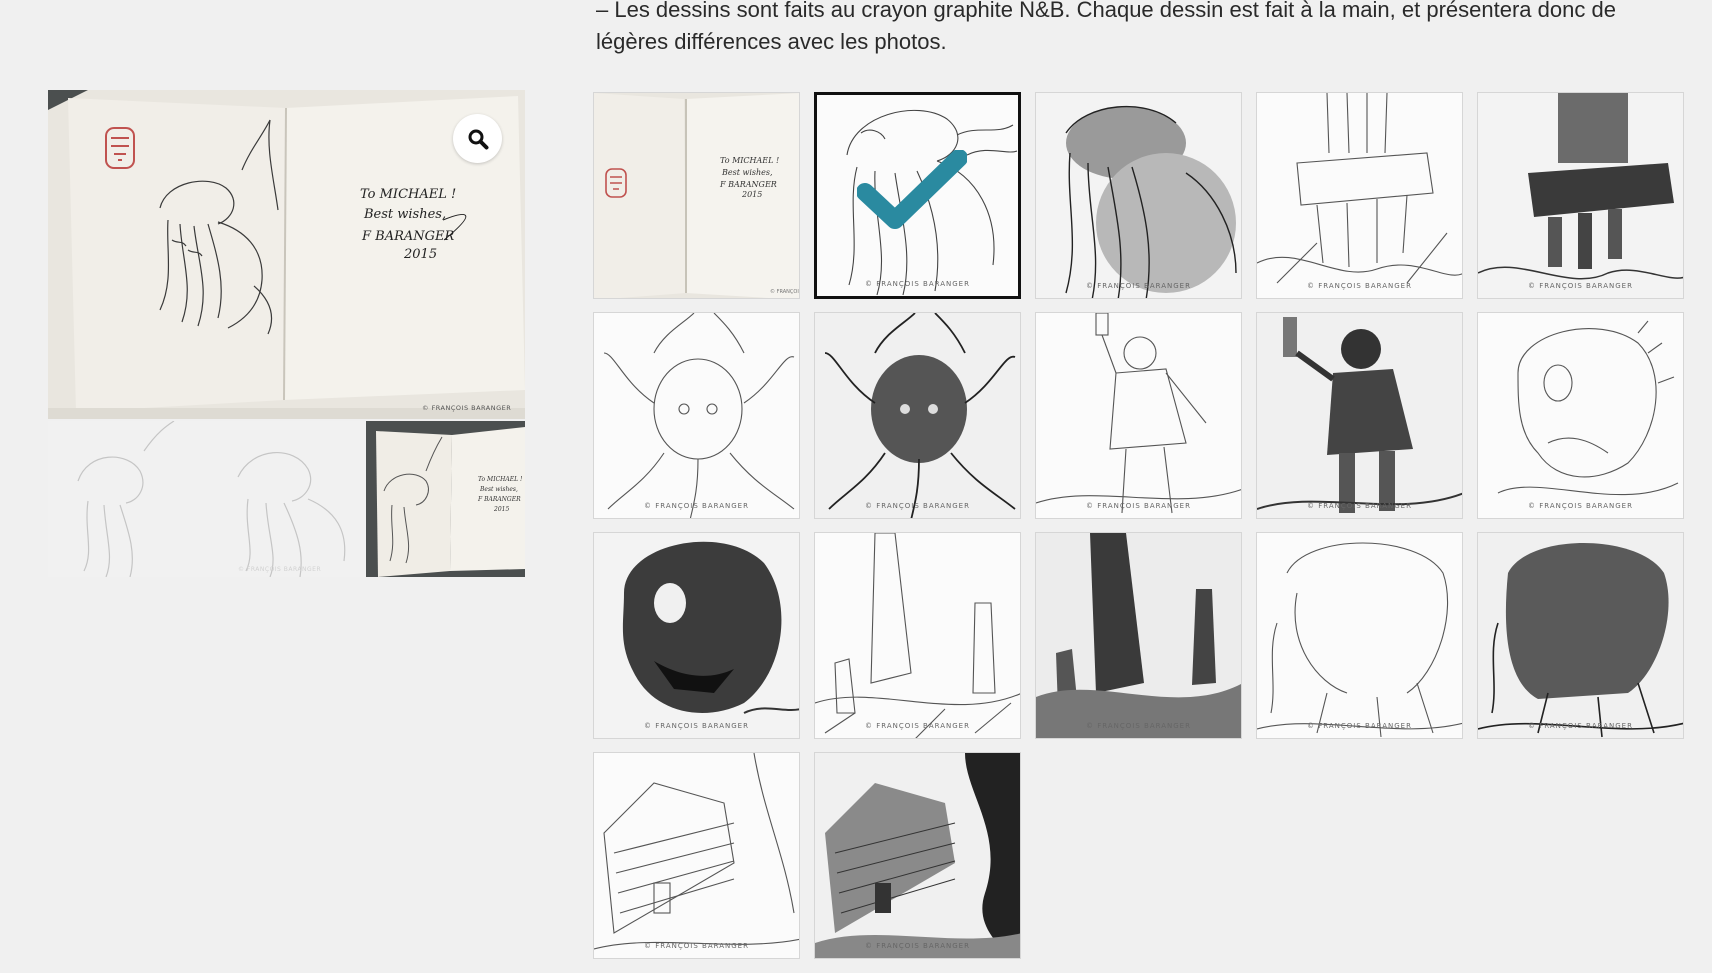 The height and width of the screenshot is (973, 1712). I want to click on main-image-credit: © FRANÇOIS BARANGER, so click(466, 408).